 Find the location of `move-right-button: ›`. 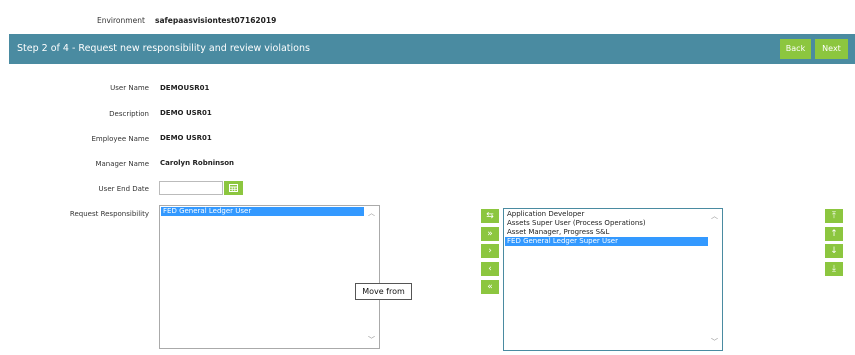

move-right-button: › is located at coordinates (490, 251).